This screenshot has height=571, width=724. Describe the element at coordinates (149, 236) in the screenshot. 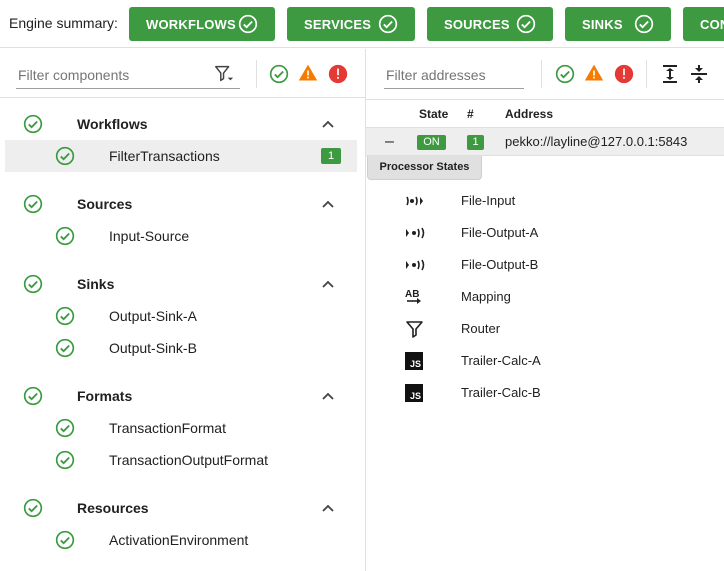

I see `component-name: Input-Source` at that location.